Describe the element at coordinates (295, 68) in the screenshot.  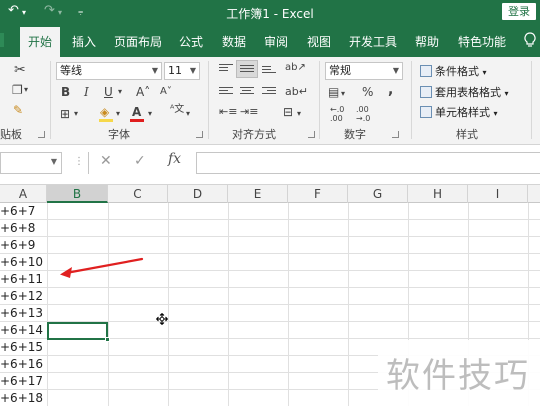
I see `orientation-icon: ab↗` at that location.